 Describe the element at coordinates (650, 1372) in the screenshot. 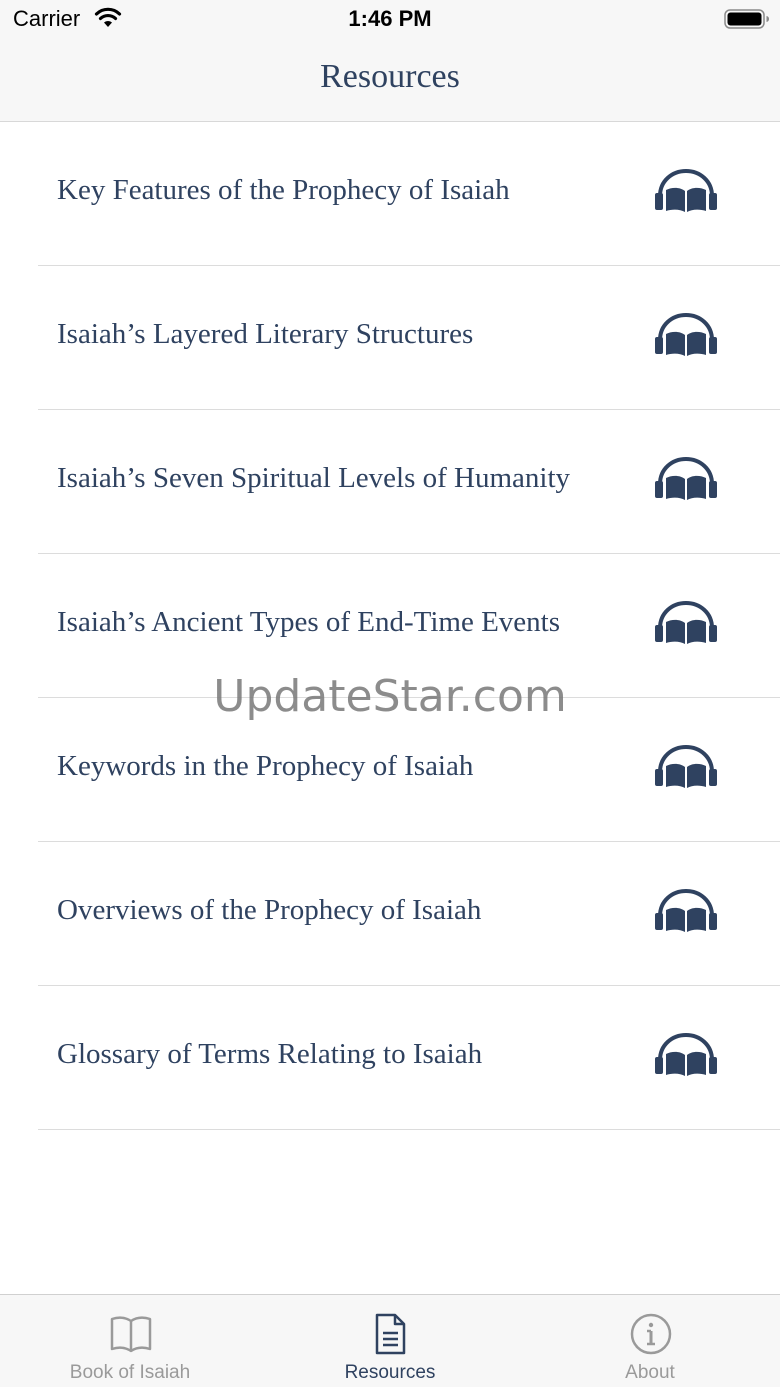

I see `tab-label: About` at that location.